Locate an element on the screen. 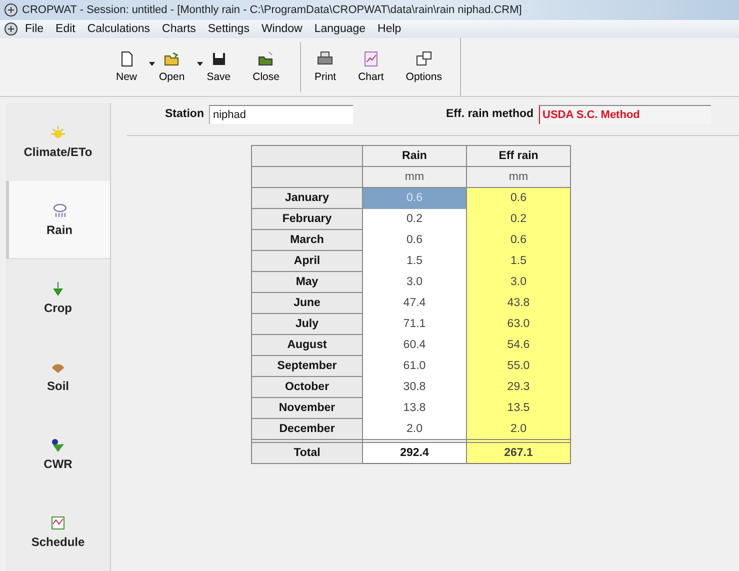 Image resolution: width=739 pixels, height=571 pixels. menu-item: Window is located at coordinates (282, 29).